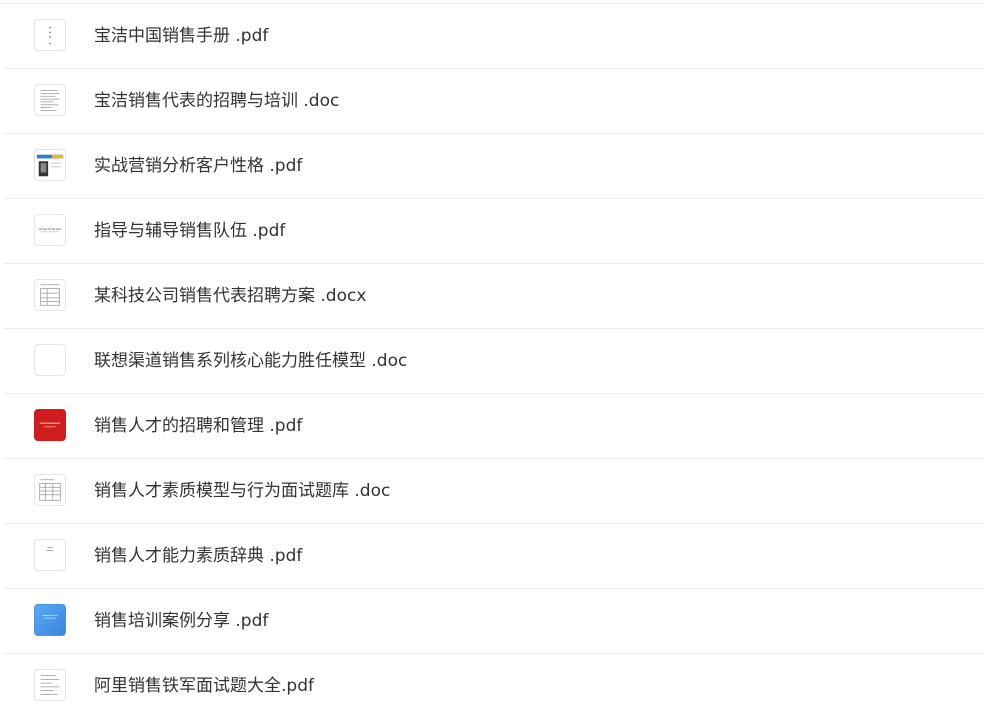 This screenshot has height=718, width=984. I want to click on file-row: 销售人才的招聘和管理 .pdf, so click(494, 426).